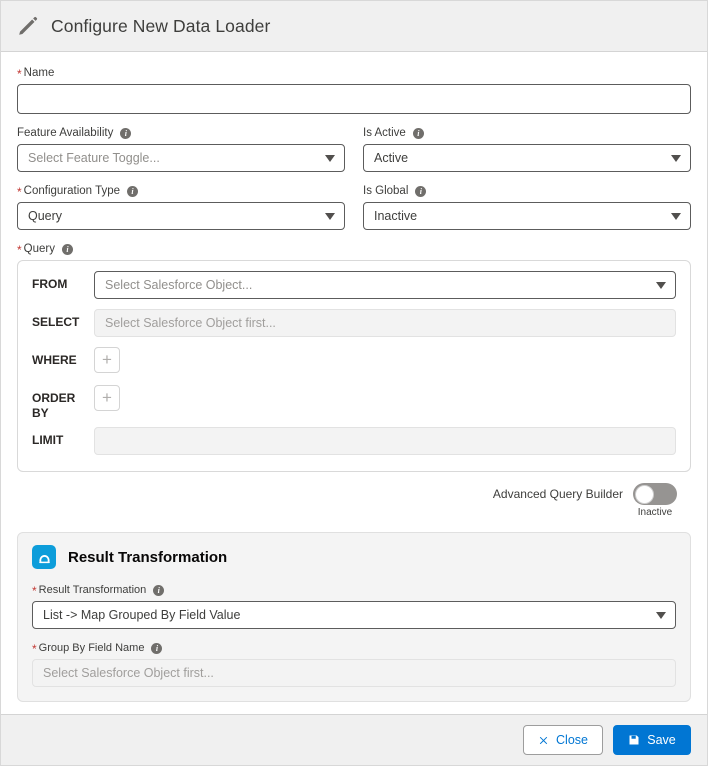 The image size is (708, 766). Describe the element at coordinates (354, 99) in the screenshot. I see `name-input` at that location.